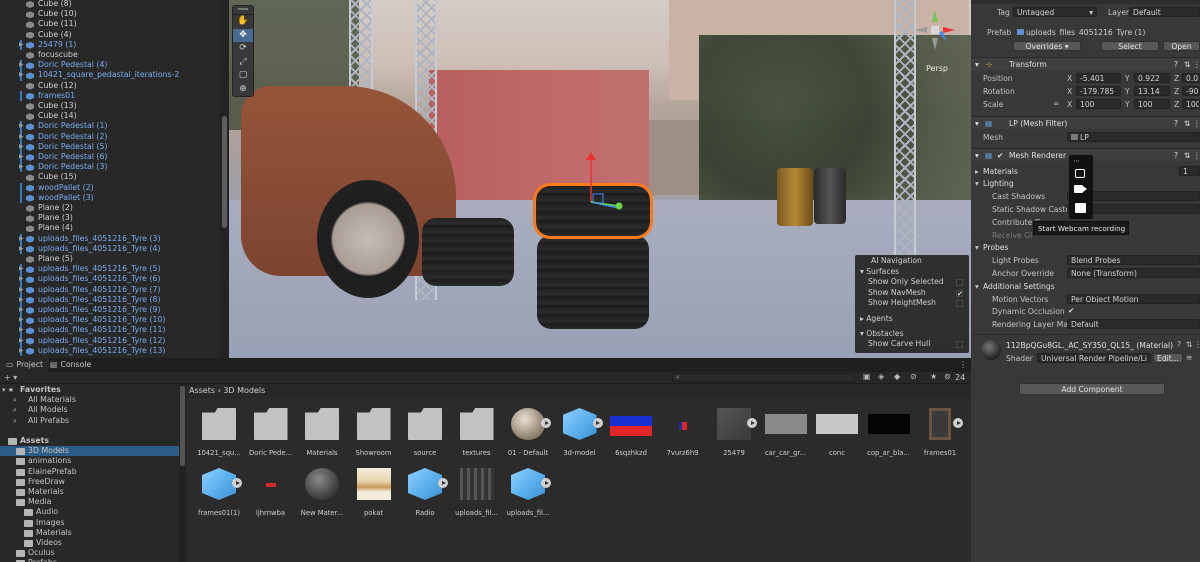  Describe the element at coordinates (182, 473) in the screenshot. I see `tree-scrollbar` at that location.